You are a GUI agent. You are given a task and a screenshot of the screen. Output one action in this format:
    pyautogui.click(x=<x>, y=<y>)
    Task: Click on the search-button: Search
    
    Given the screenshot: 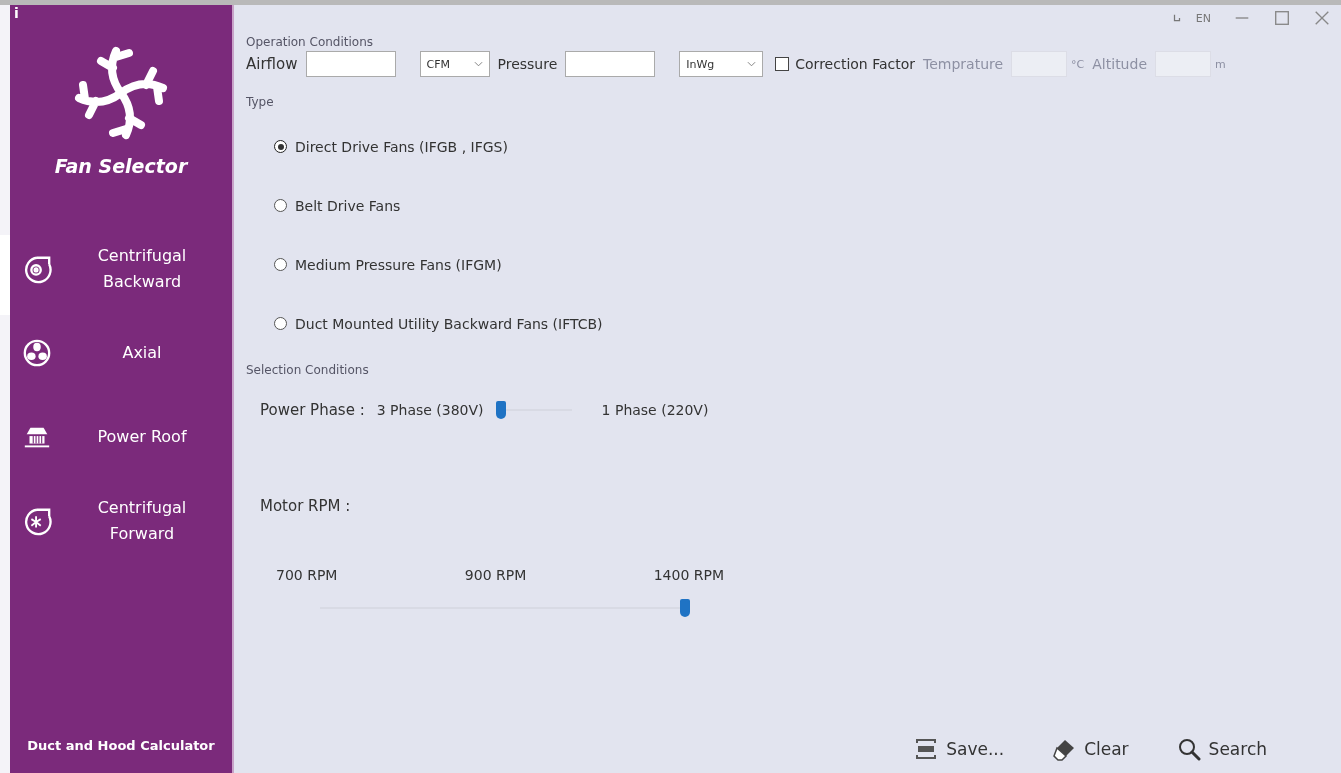 What is the action you would take?
    pyautogui.click(x=1221, y=749)
    